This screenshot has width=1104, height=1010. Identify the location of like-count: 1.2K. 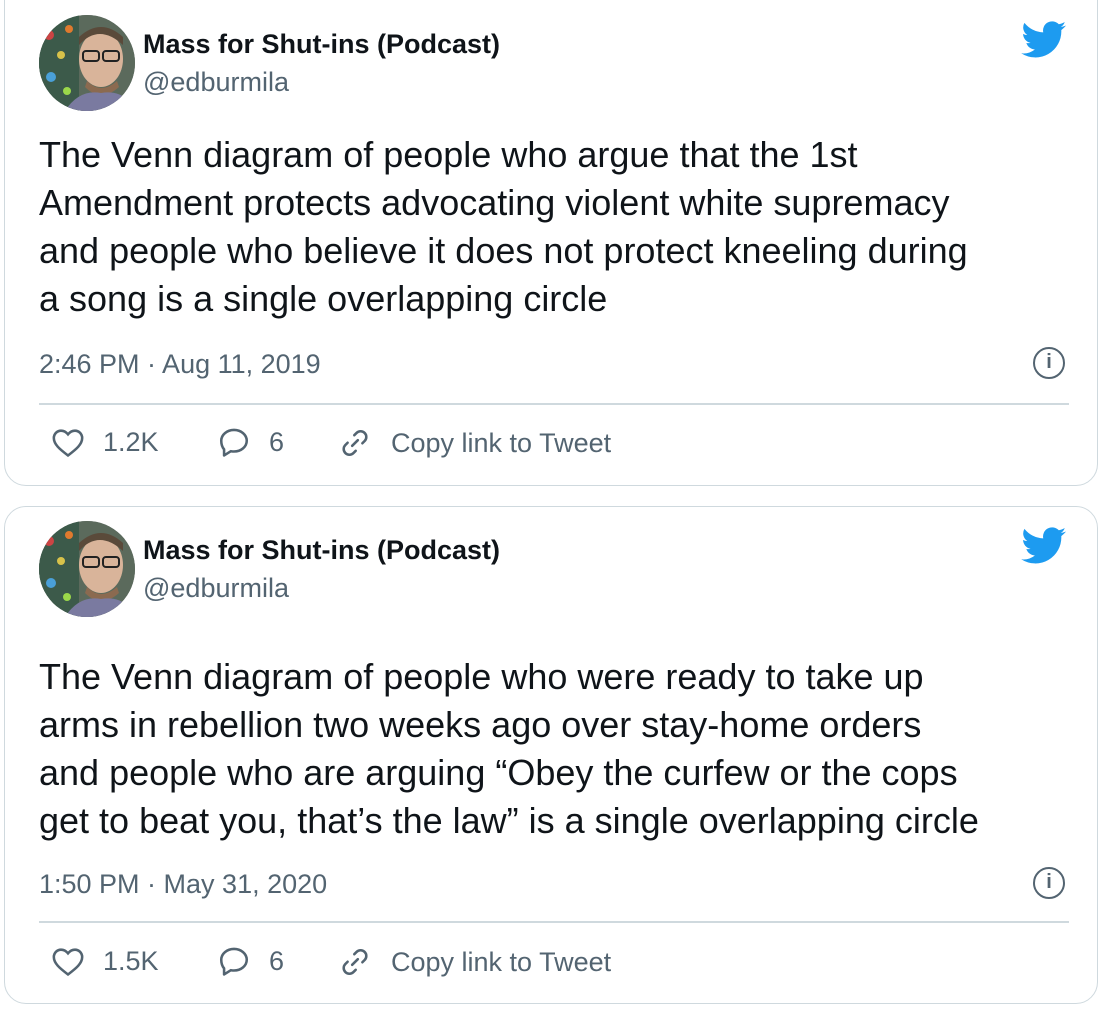
(131, 441).